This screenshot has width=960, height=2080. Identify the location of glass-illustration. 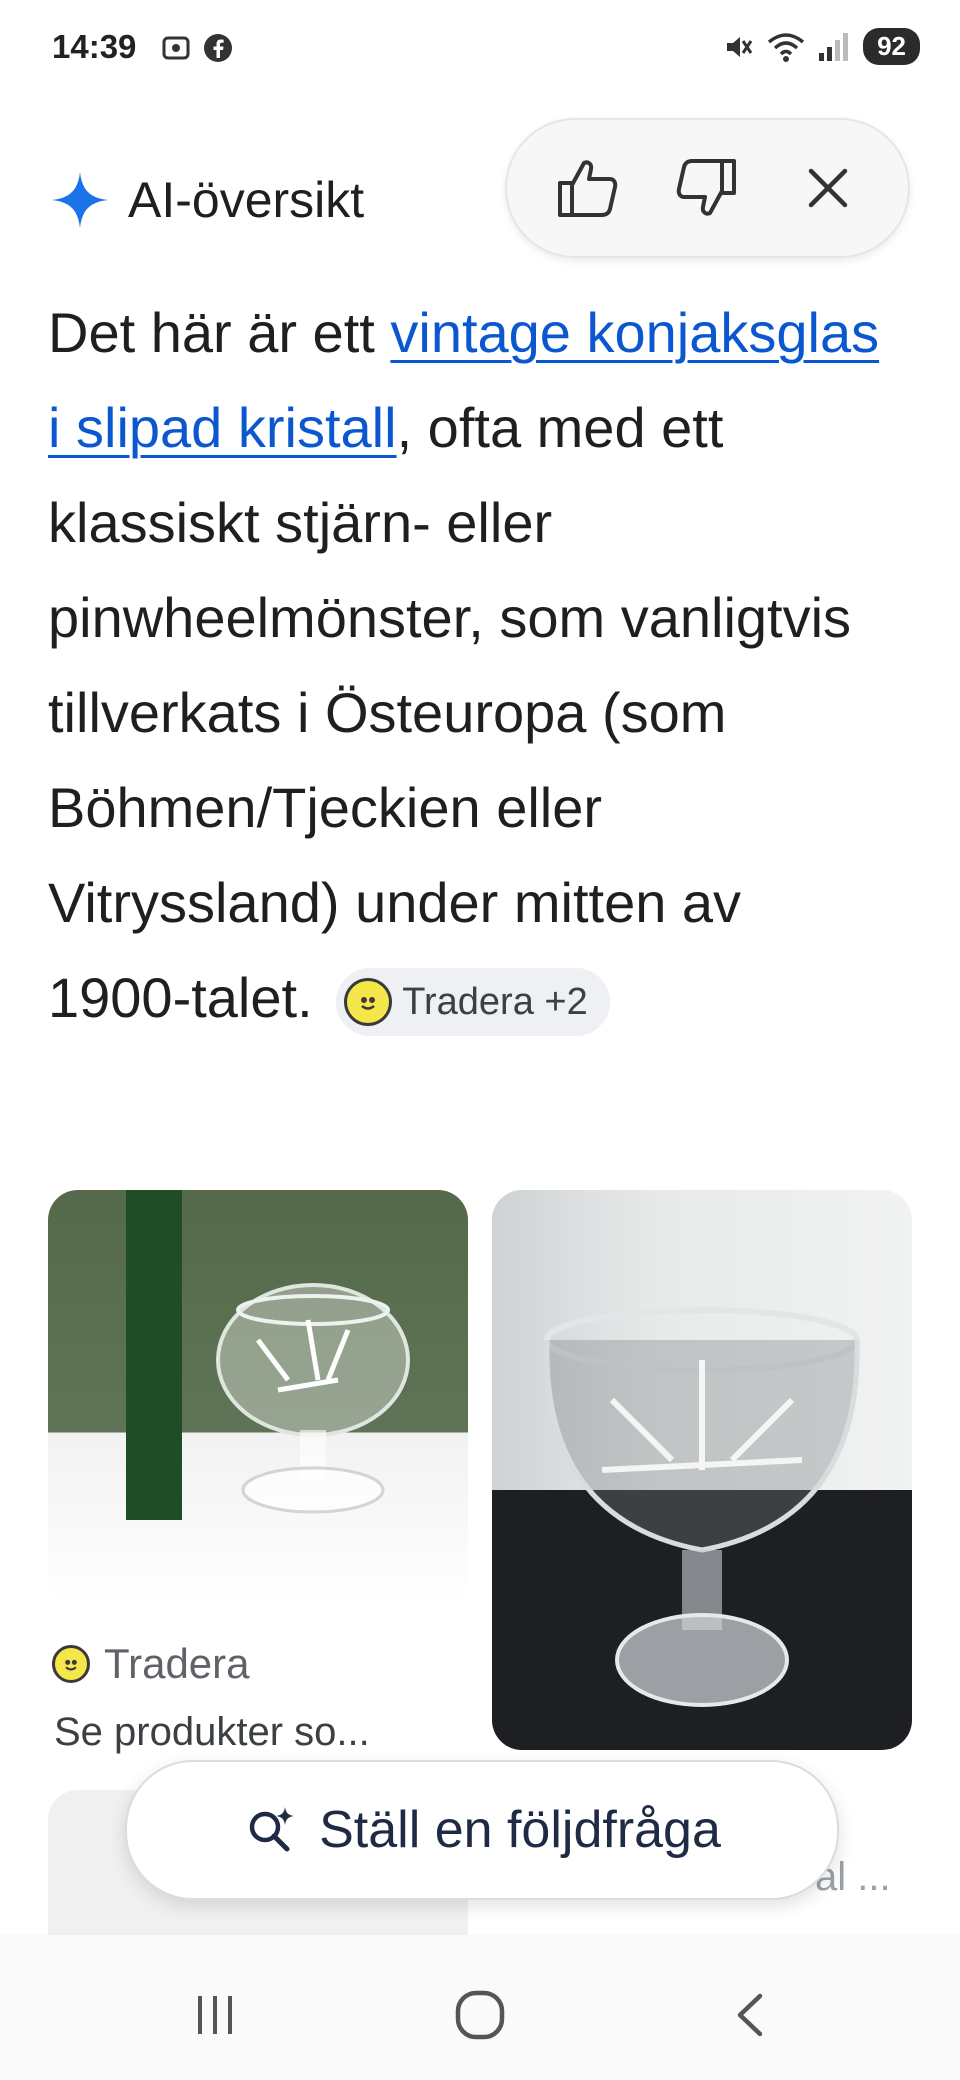
(313, 1398).